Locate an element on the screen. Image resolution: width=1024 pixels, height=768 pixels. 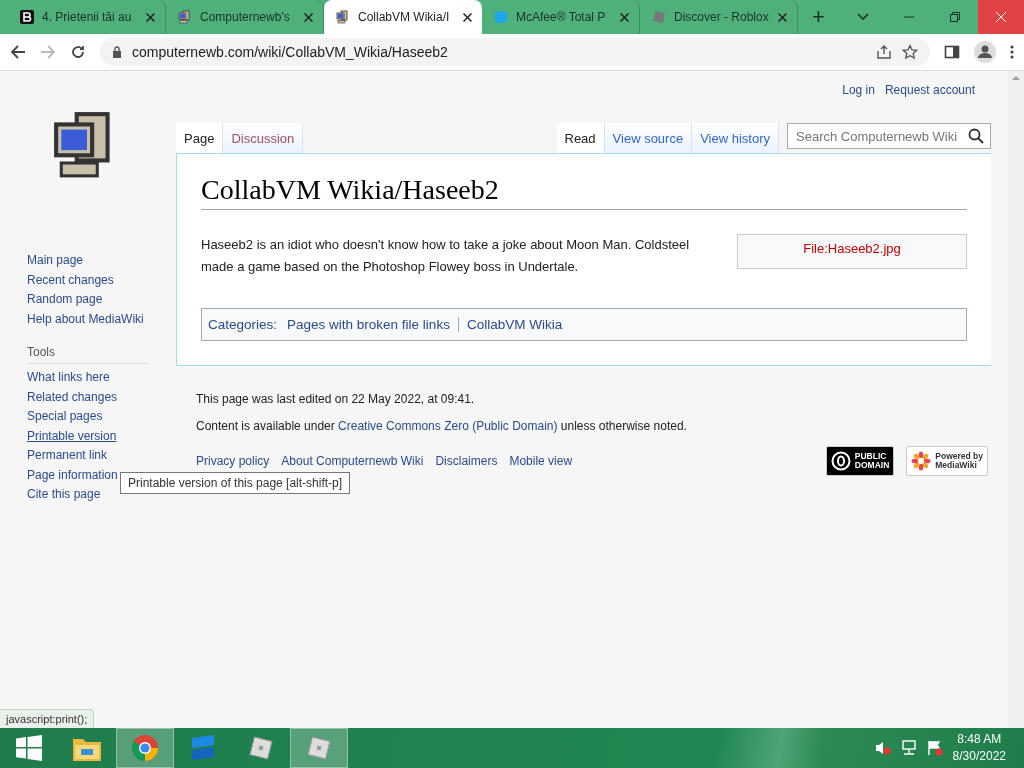
tab-title: Computernewb's is located at coordinates (245, 17).